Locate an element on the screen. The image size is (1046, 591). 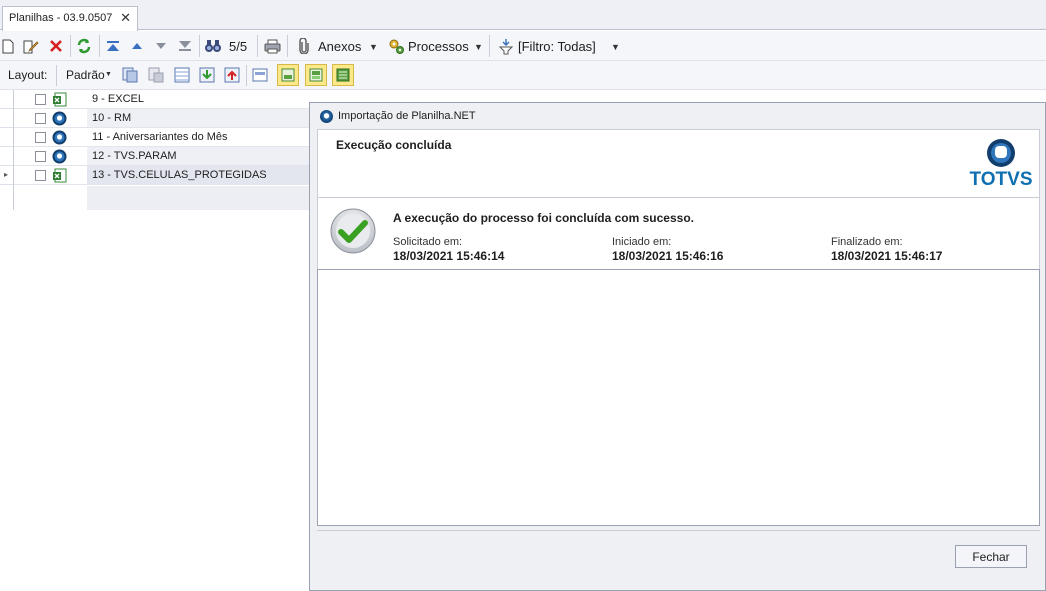
layout-label: Layout: is located at coordinates (28, 75).